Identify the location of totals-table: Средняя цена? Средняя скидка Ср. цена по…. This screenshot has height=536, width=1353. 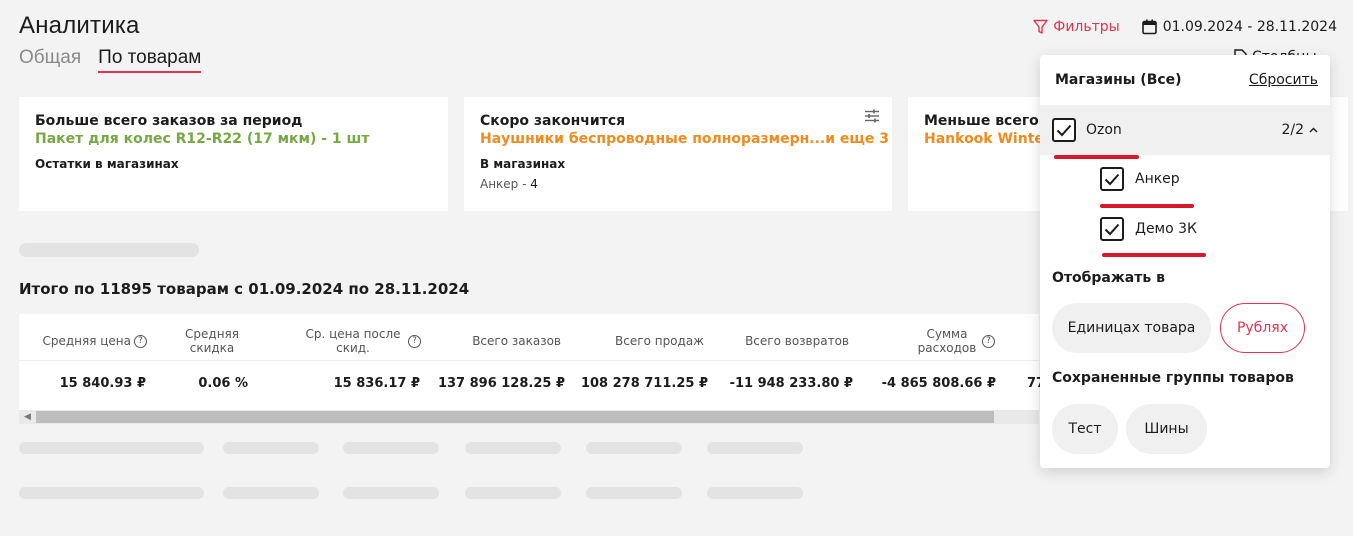
(532, 362).